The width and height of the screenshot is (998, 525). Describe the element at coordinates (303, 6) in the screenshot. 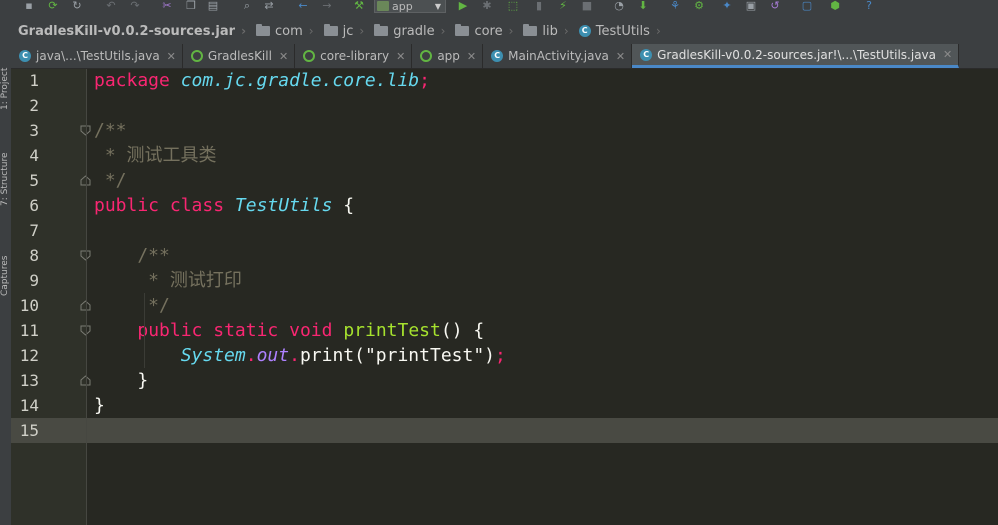

I see `back-icon: ←` at that location.